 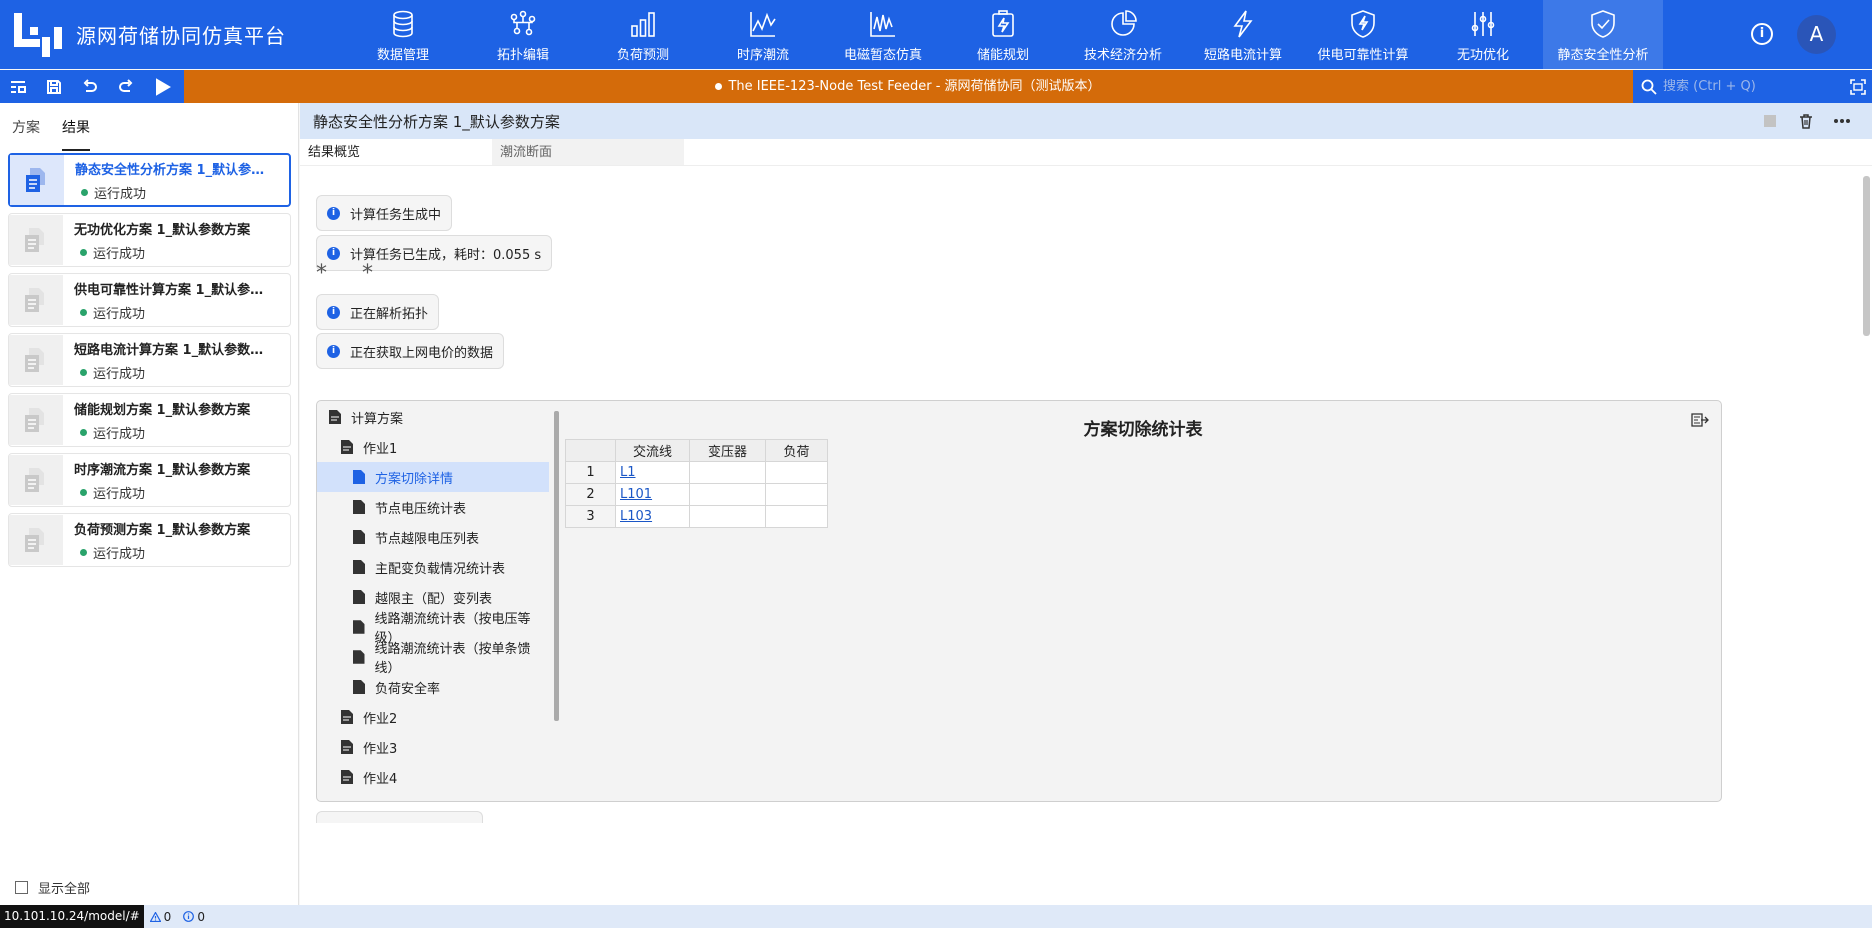 I want to click on show-all-checkbox, so click(x=21, y=887).